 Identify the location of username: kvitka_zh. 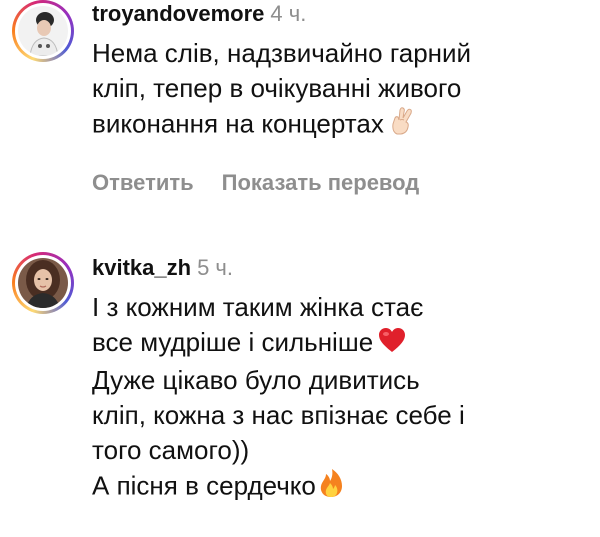
(141, 267).